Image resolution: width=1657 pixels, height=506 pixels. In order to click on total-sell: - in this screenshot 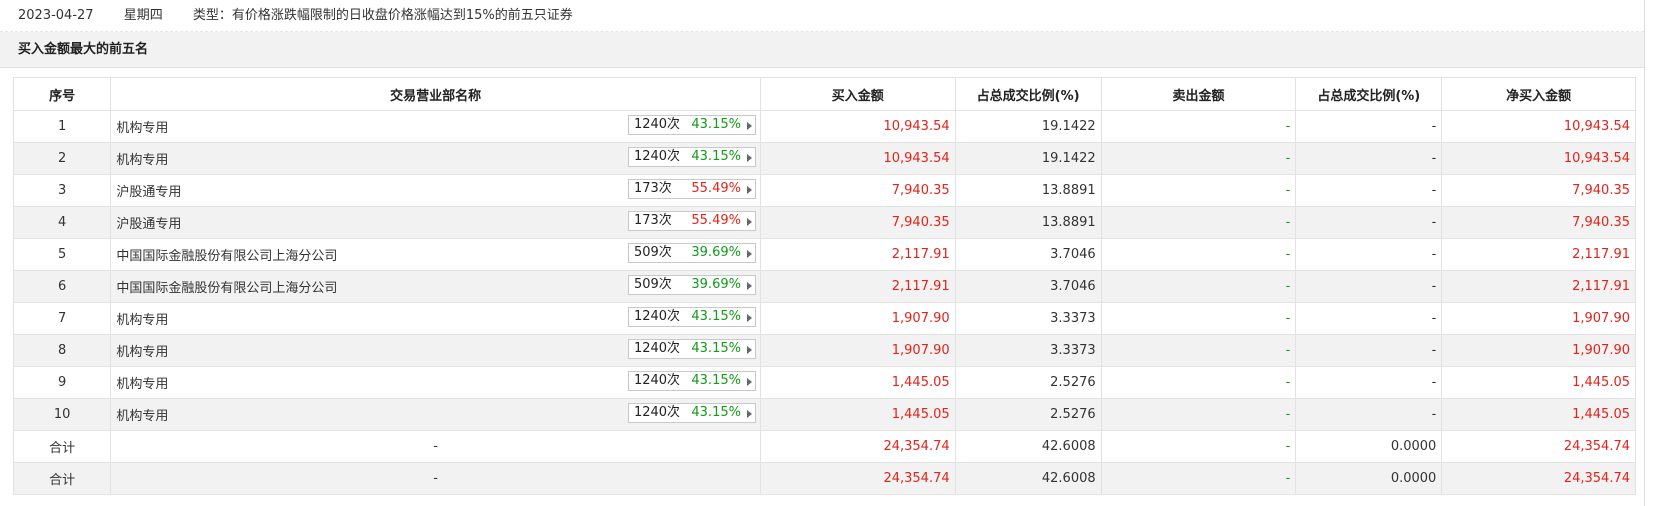, I will do `click(1198, 478)`.